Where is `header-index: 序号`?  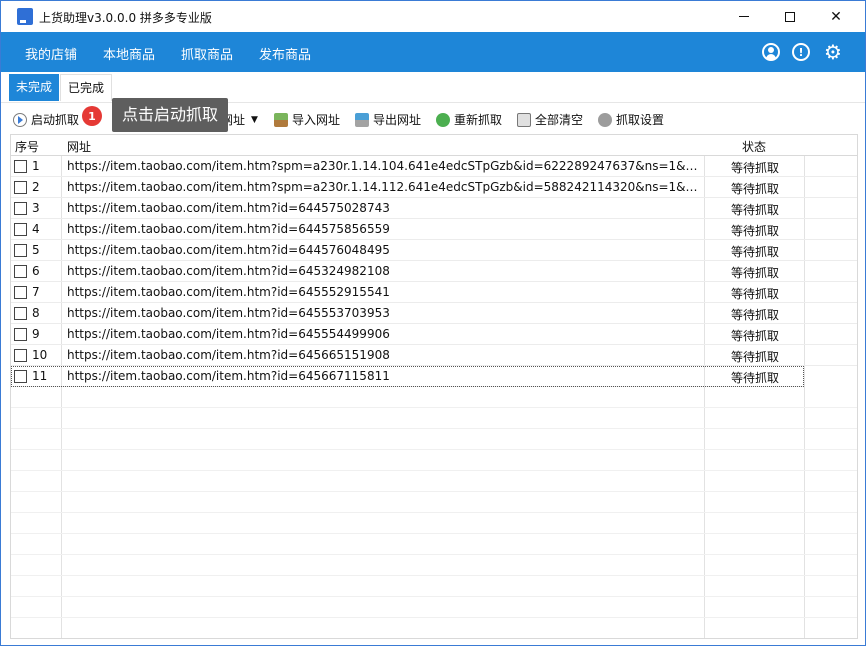 header-index: 序号 is located at coordinates (27, 146).